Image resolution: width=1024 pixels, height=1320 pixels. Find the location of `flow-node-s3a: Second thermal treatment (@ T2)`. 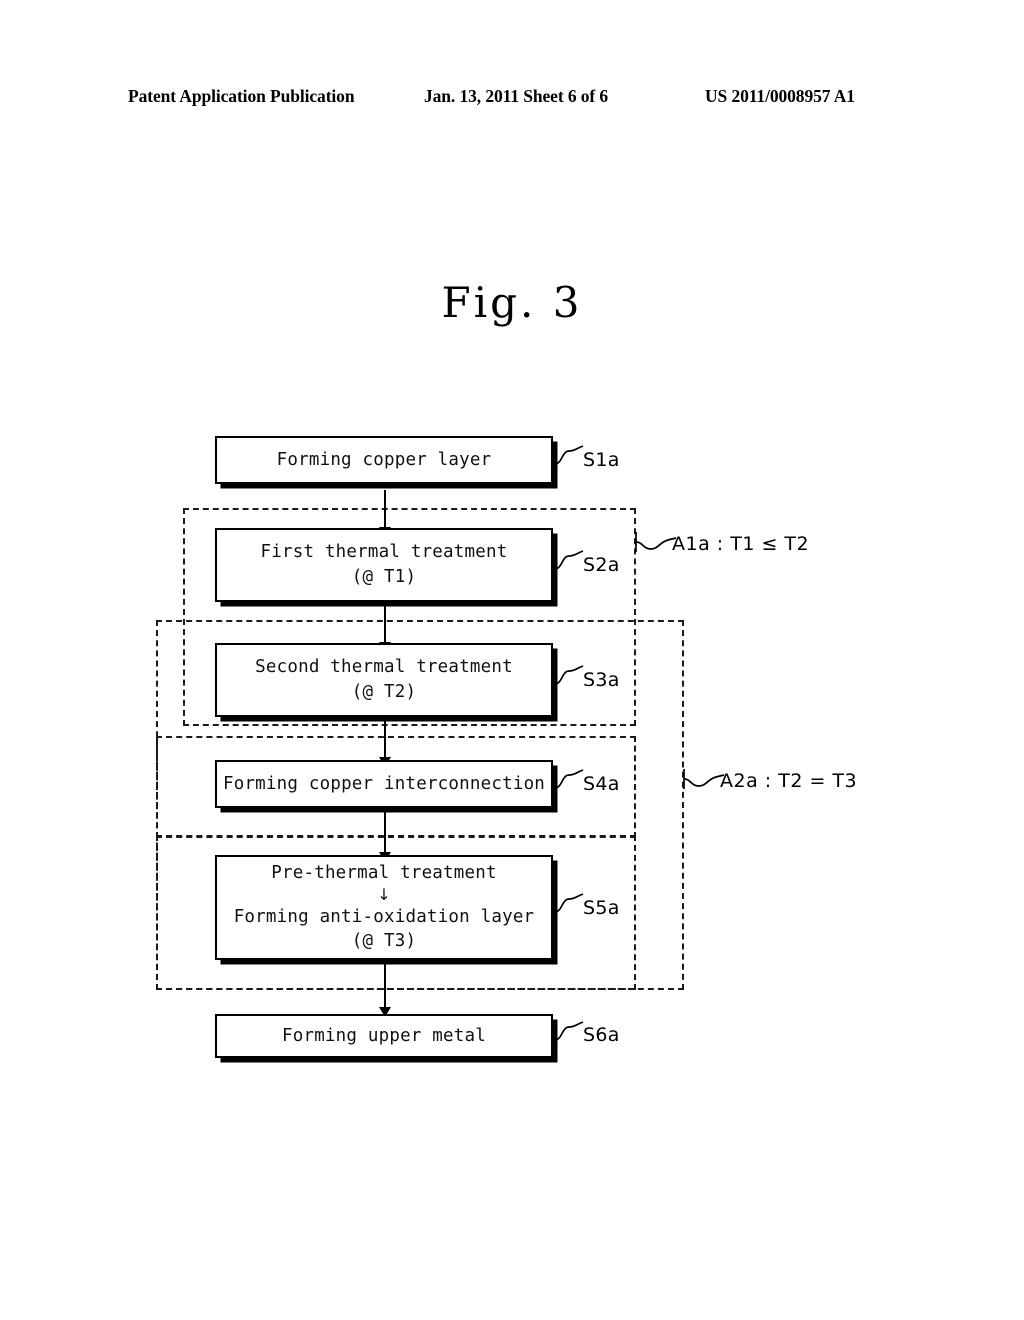

flow-node-s3a: Second thermal treatment (@ T2) is located at coordinates (384, 680).